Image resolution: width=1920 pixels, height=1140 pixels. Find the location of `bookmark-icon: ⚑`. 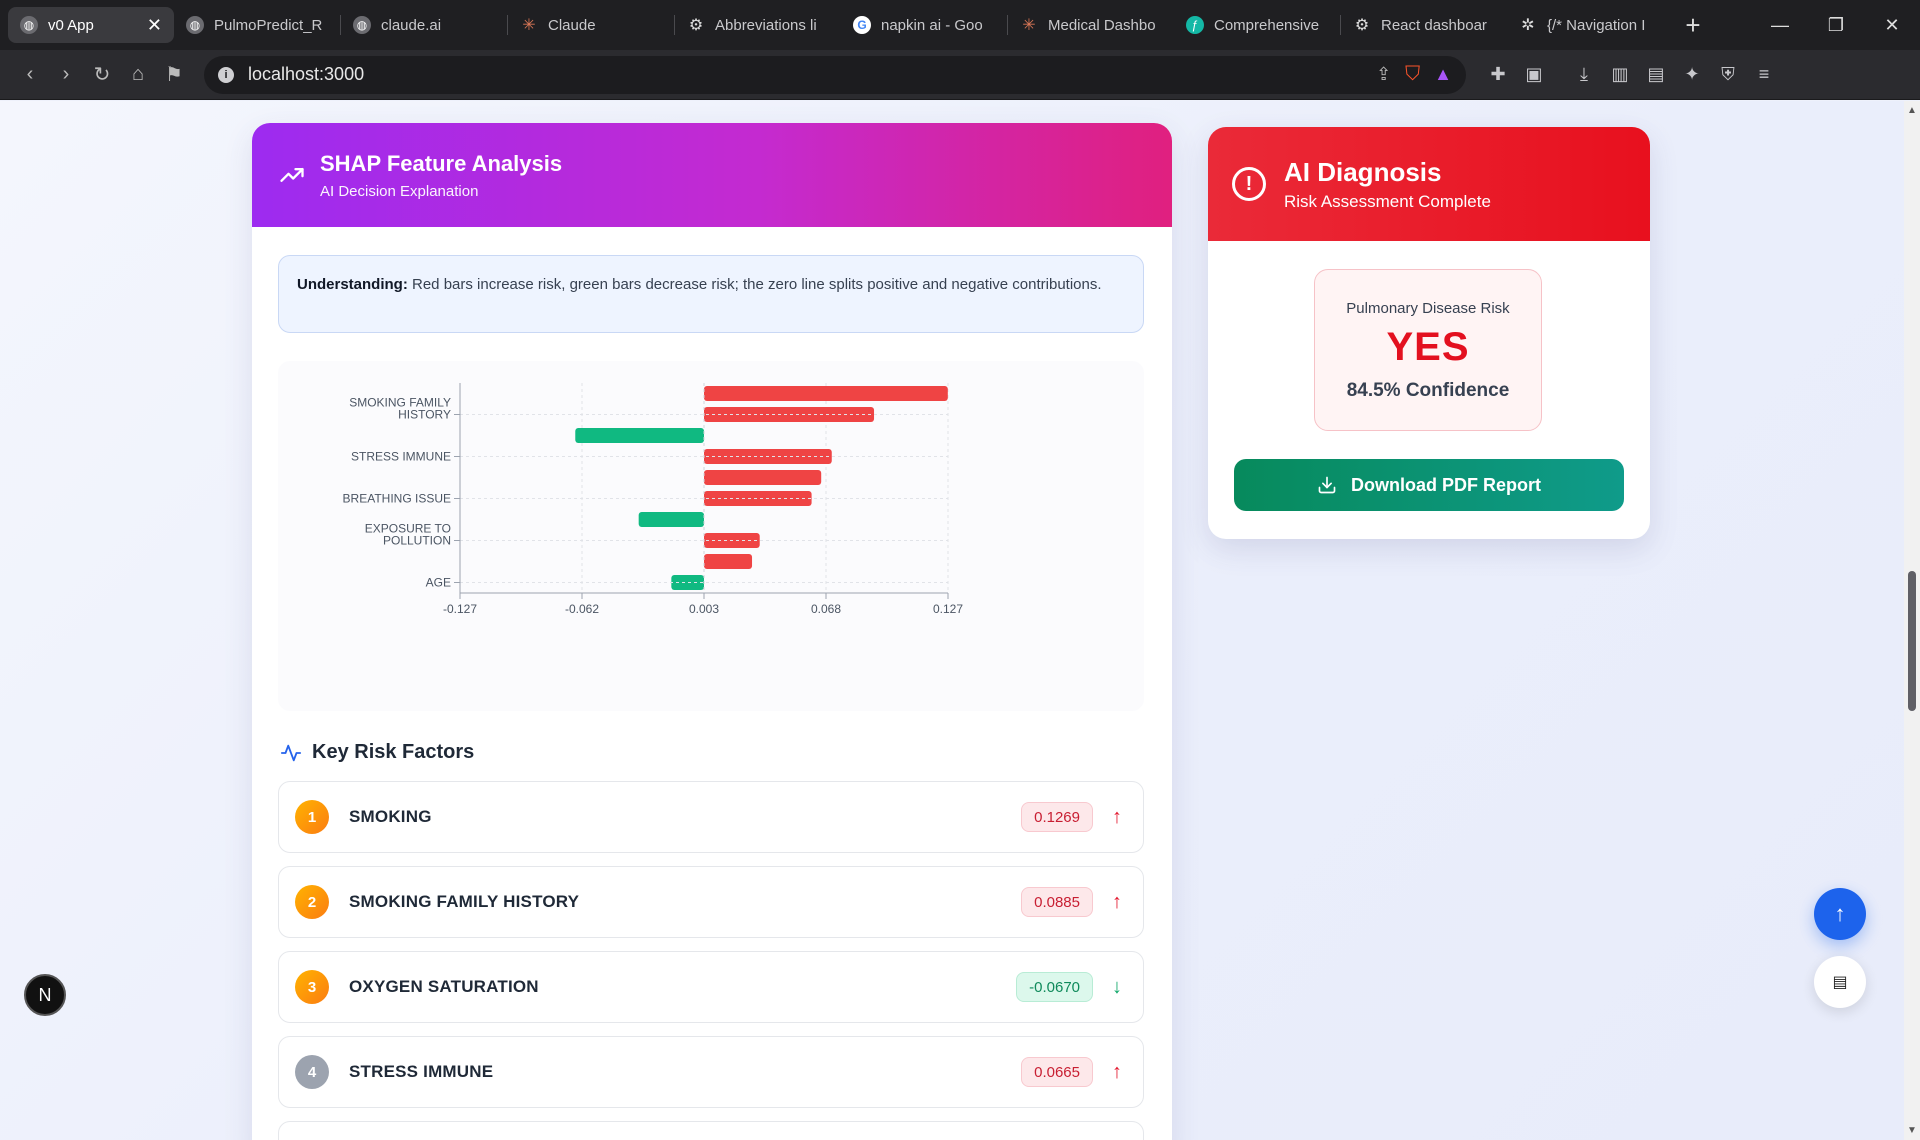

bookmark-icon: ⚑ is located at coordinates (174, 75).